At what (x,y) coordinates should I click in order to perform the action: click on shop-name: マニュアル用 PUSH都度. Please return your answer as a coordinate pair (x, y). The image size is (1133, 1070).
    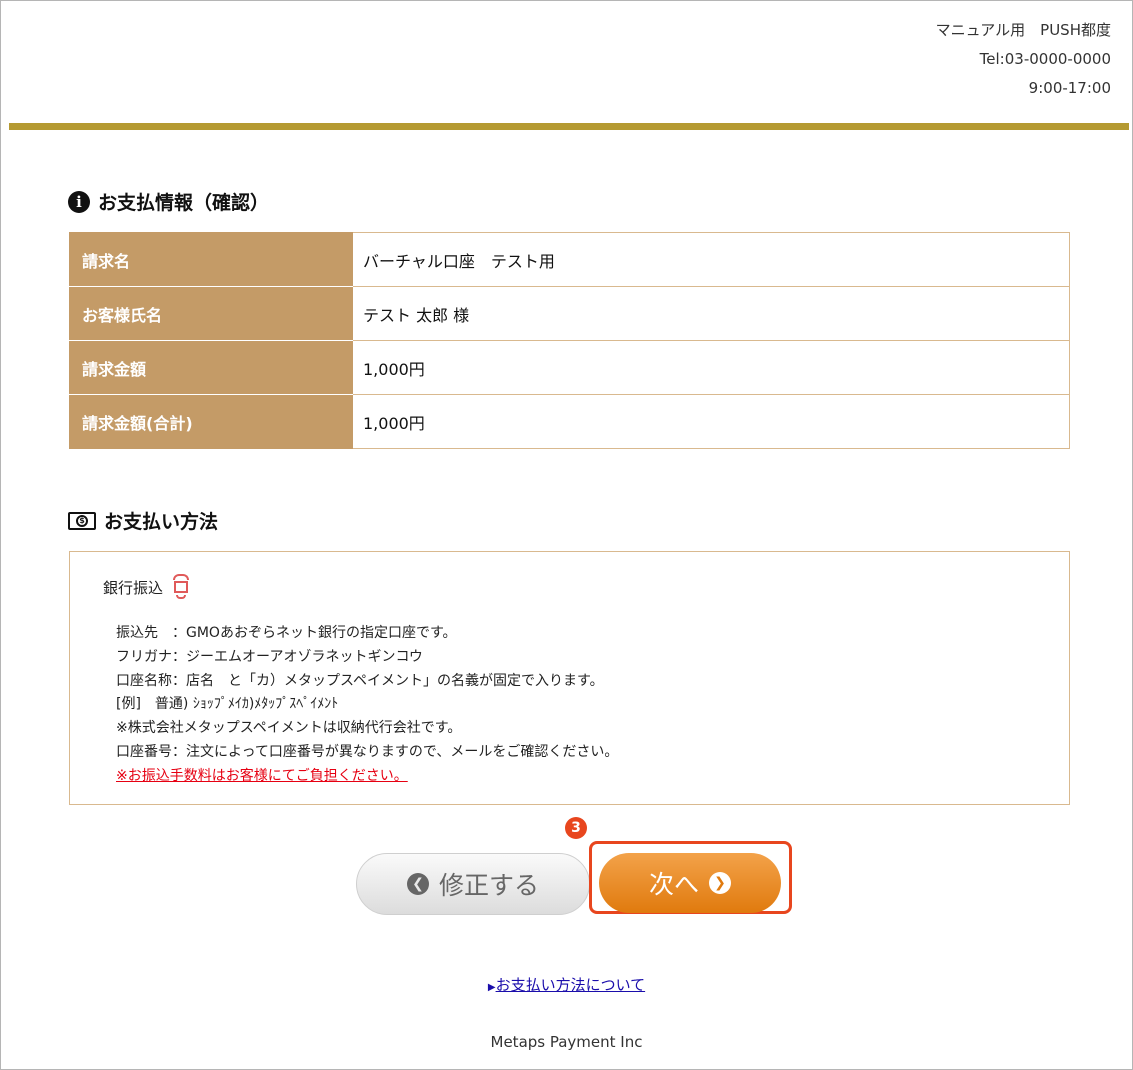
    Looking at the image, I should click on (1023, 30).